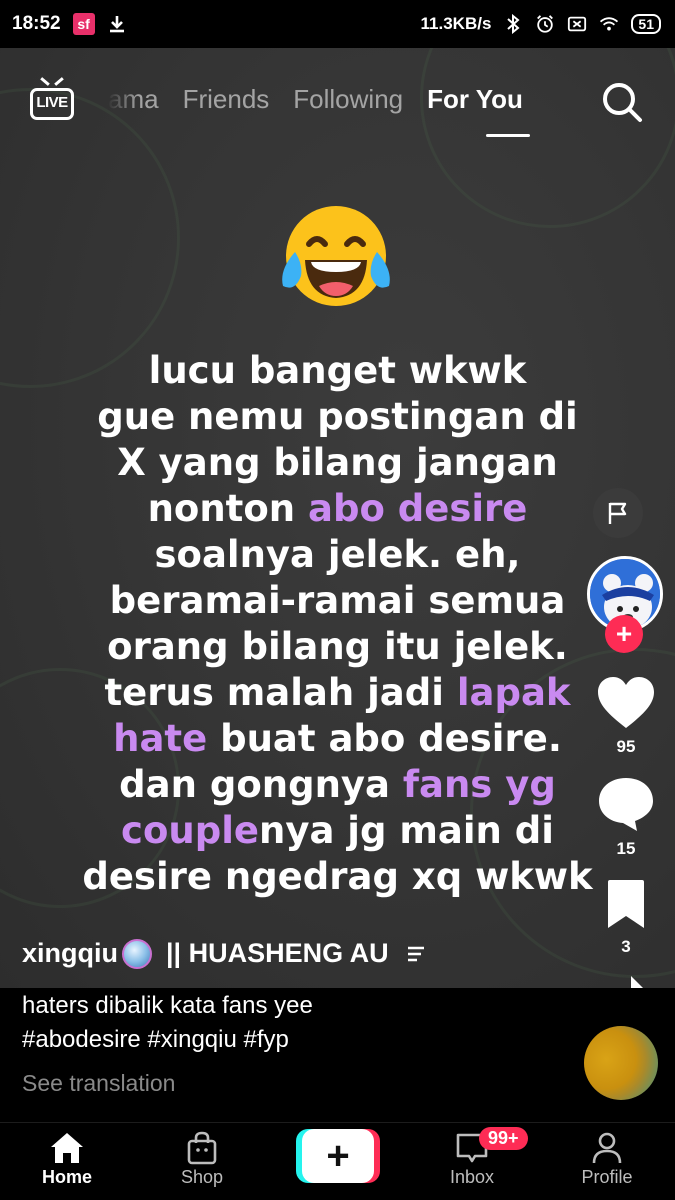  Describe the element at coordinates (621, 1063) in the screenshot. I see `music-disc` at that location.